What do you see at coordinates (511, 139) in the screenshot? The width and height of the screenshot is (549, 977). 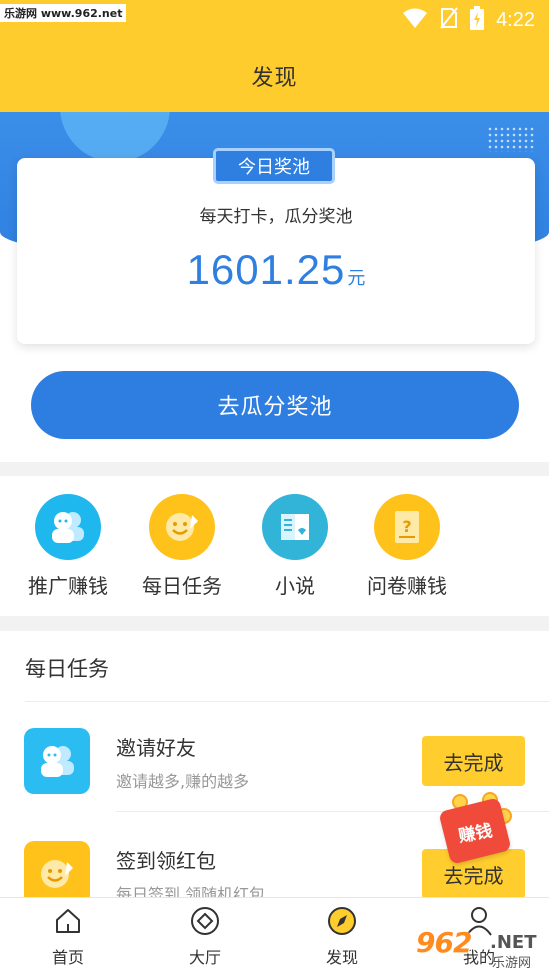 I see `hero-decoration-dots` at bounding box center [511, 139].